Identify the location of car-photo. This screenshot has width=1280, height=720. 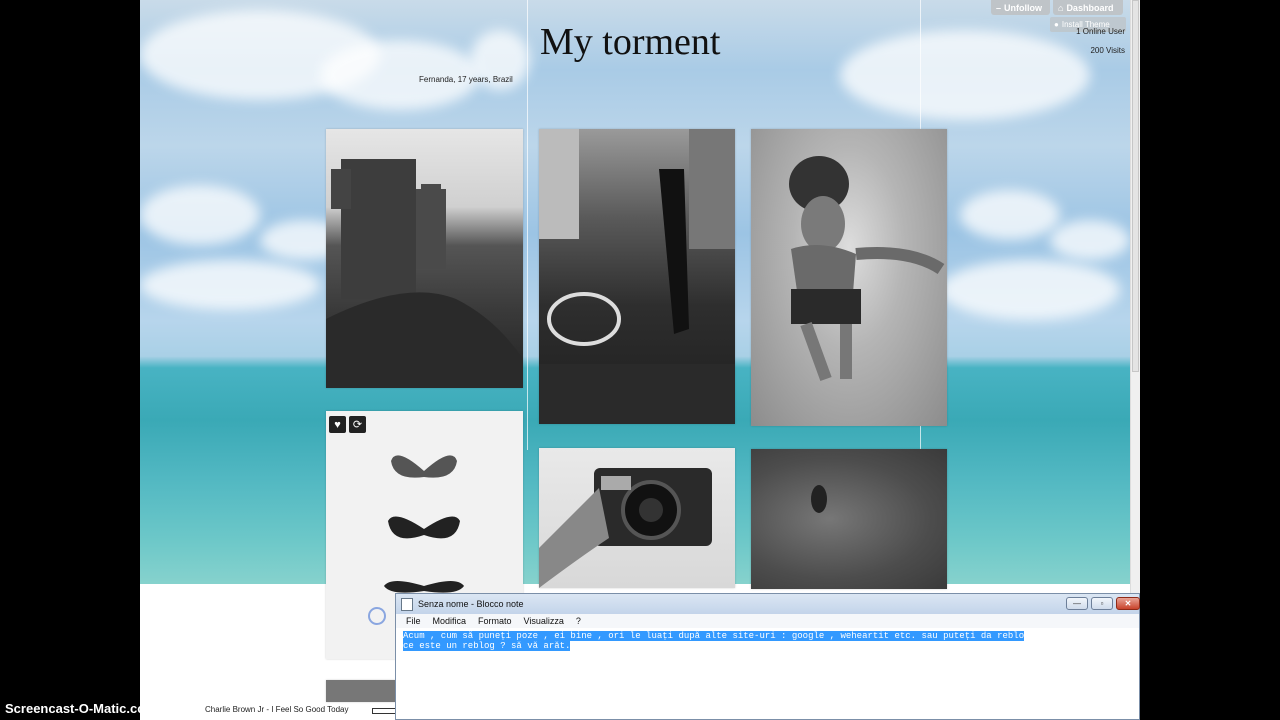
(637, 276).